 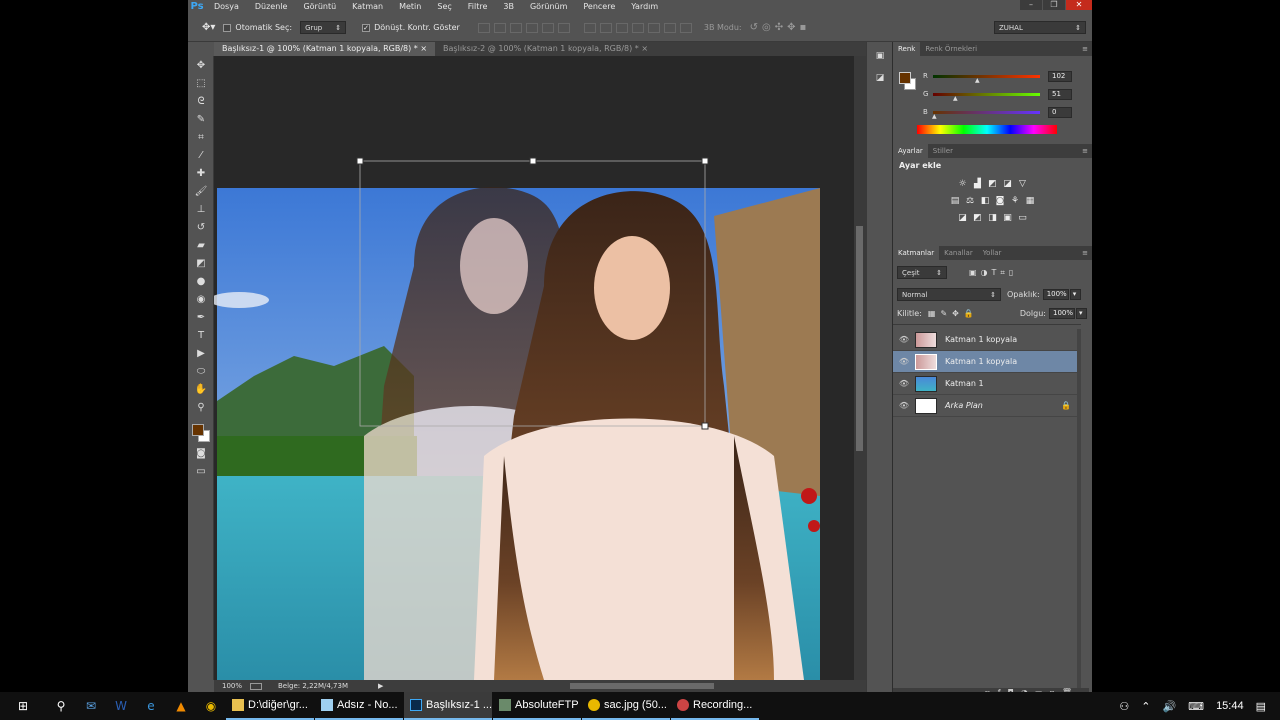 What do you see at coordinates (1081, 313) in the screenshot?
I see `fill-dropdown-icon: ▾` at bounding box center [1081, 313].